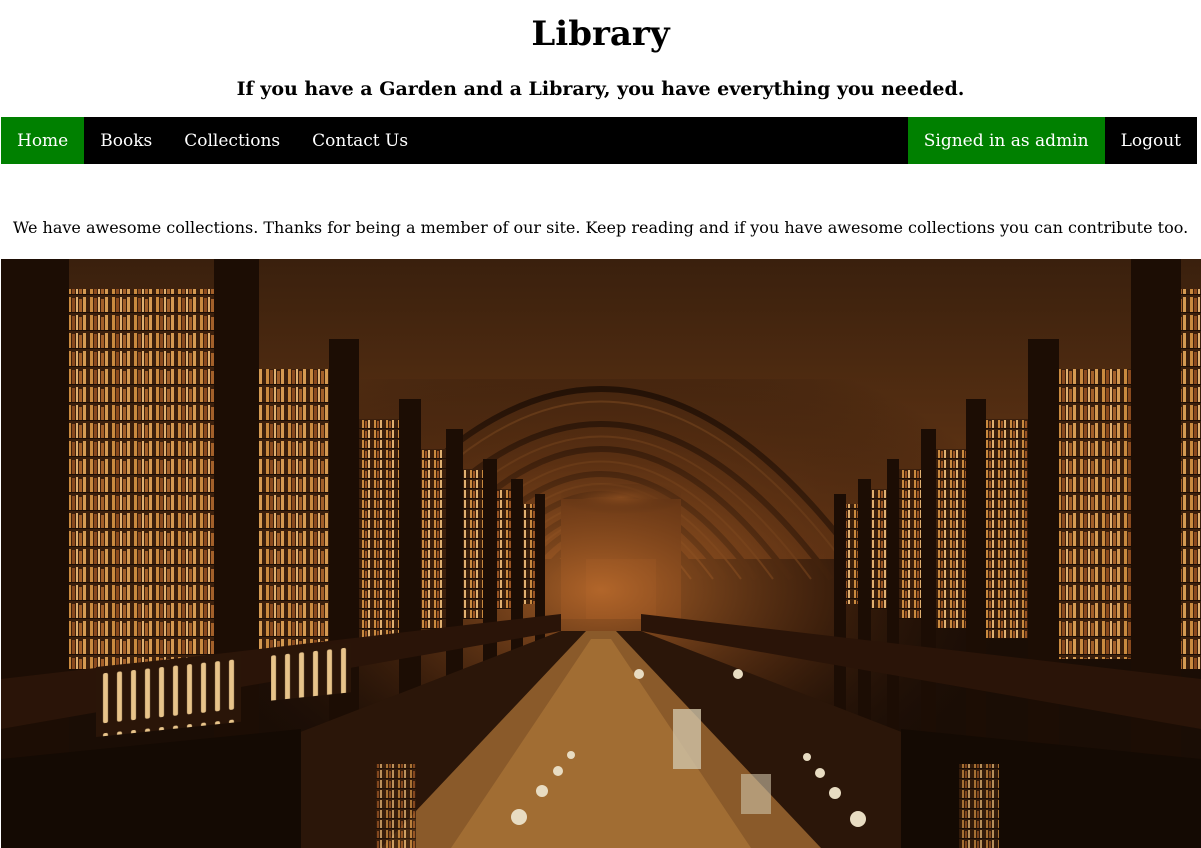  What do you see at coordinates (360, 140) in the screenshot?
I see `nav-contact-link: Contact Us` at bounding box center [360, 140].